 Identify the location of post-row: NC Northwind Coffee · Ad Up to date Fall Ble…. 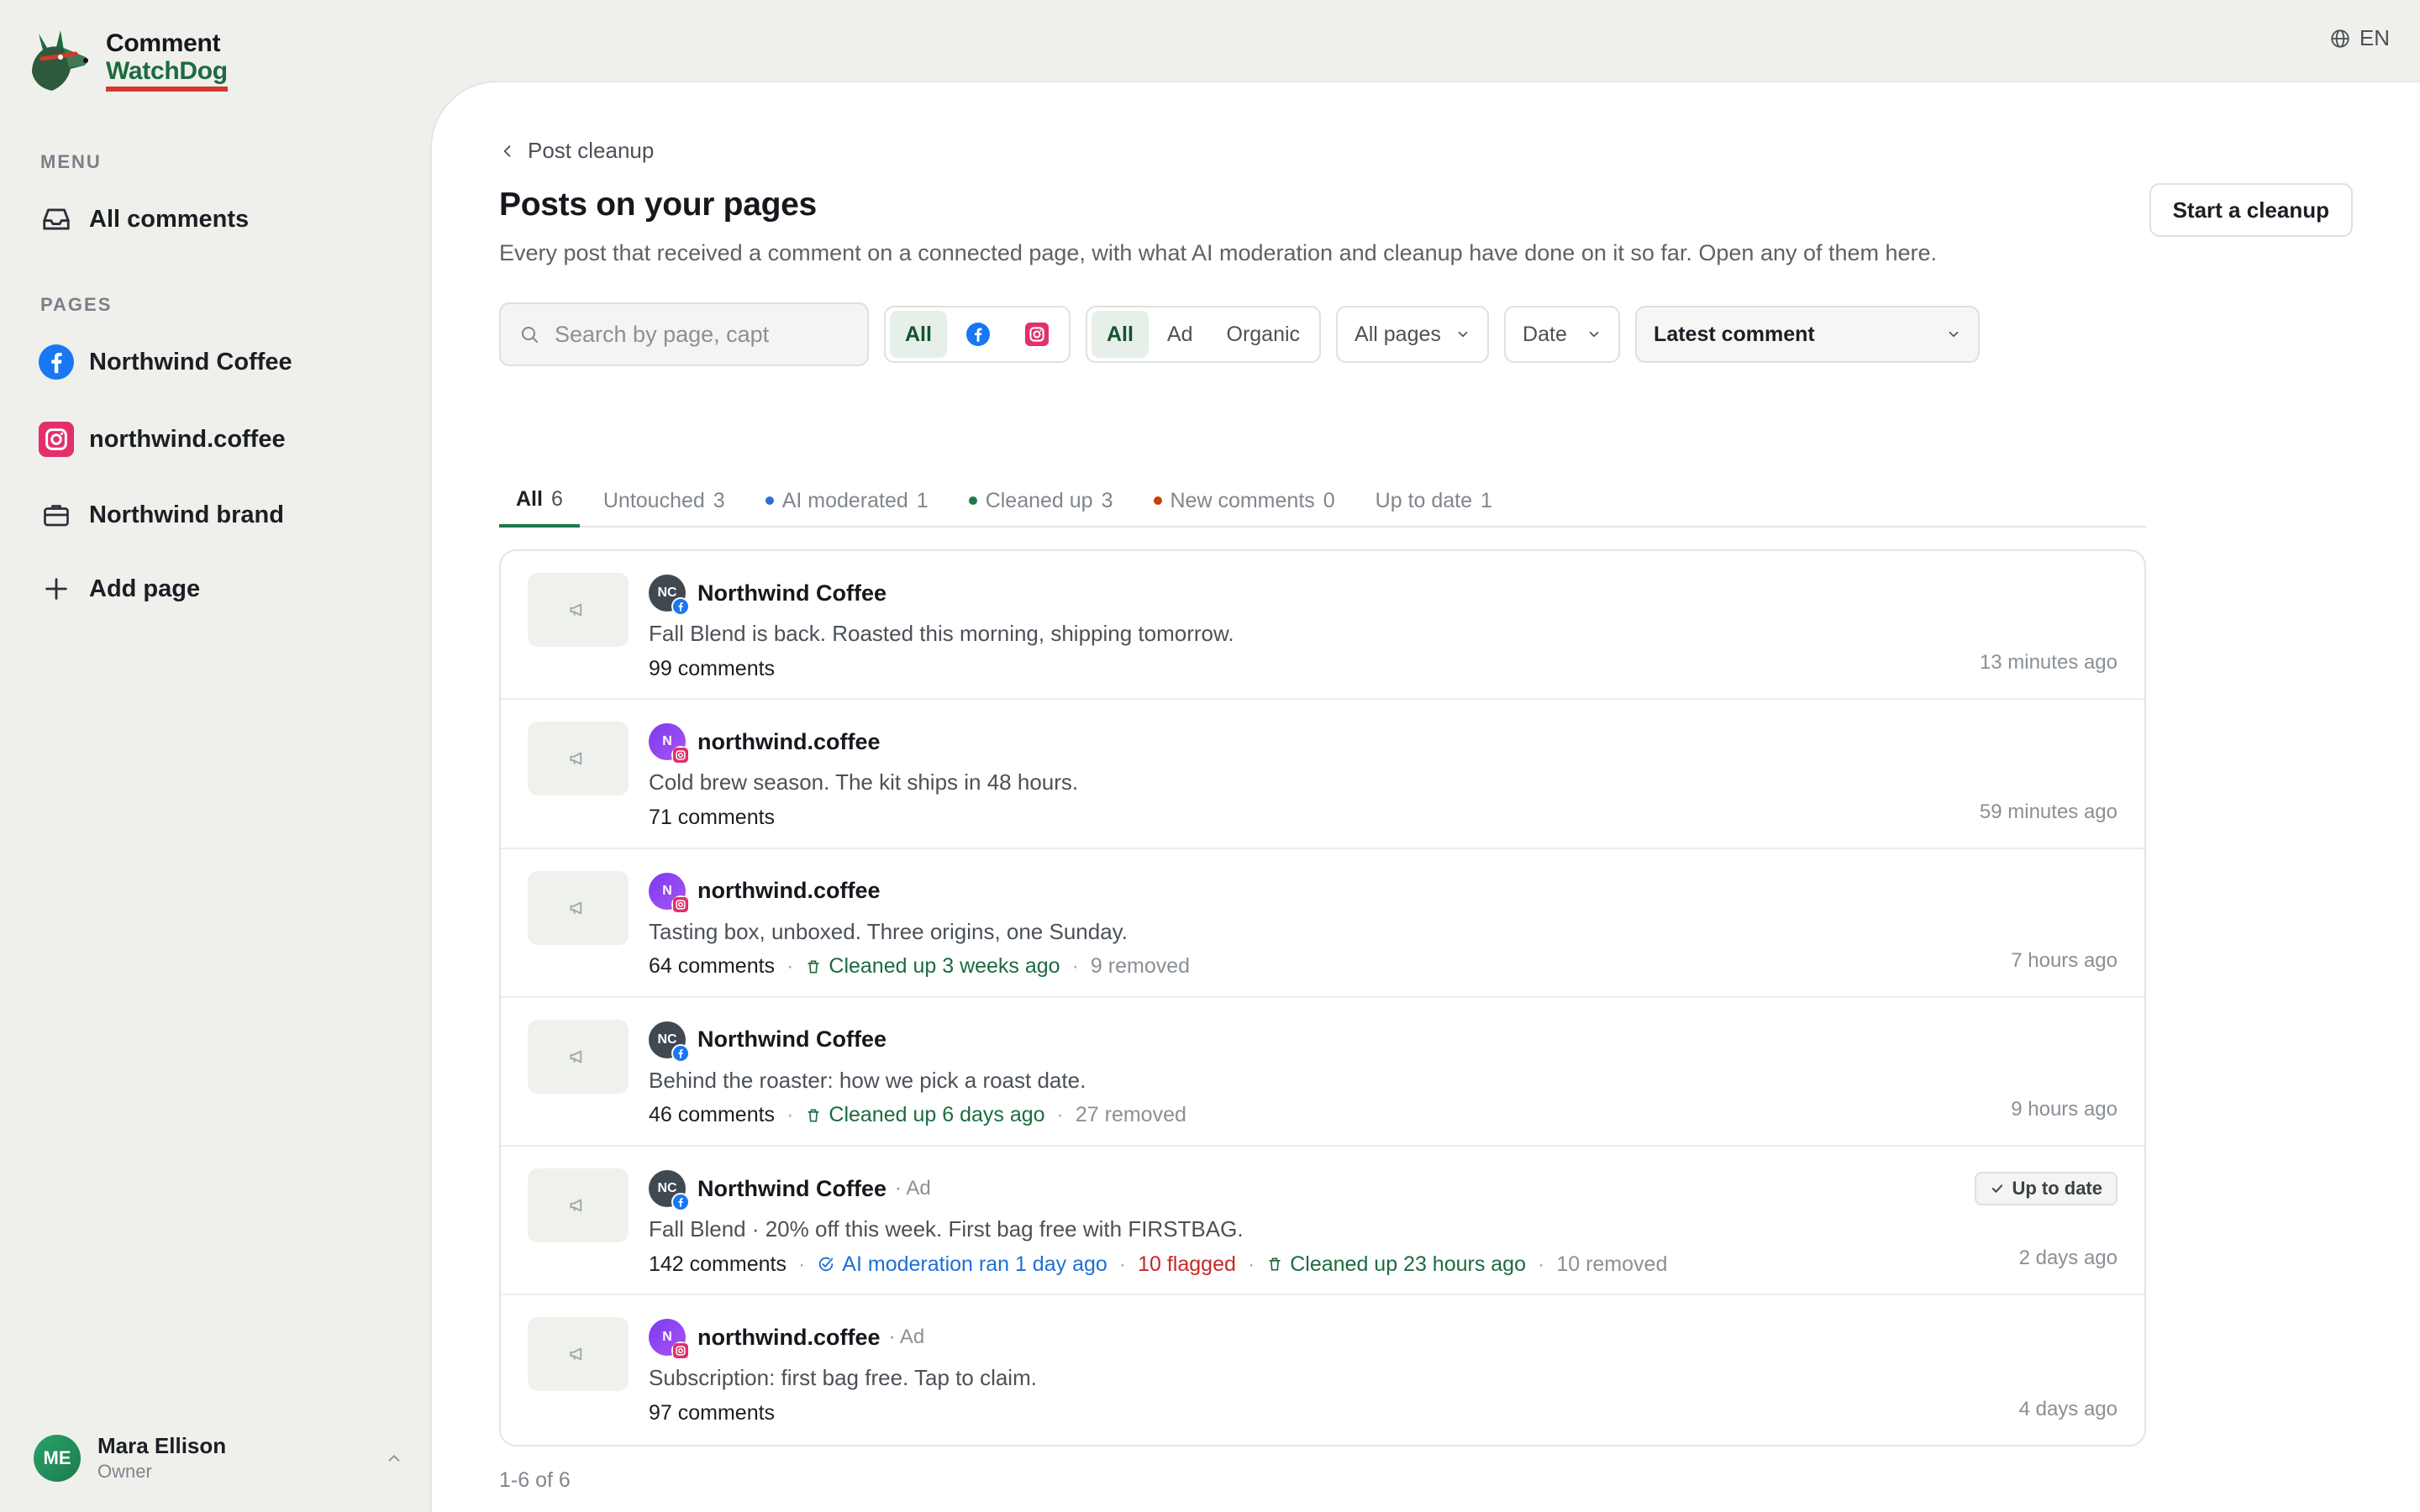
(1322, 1221).